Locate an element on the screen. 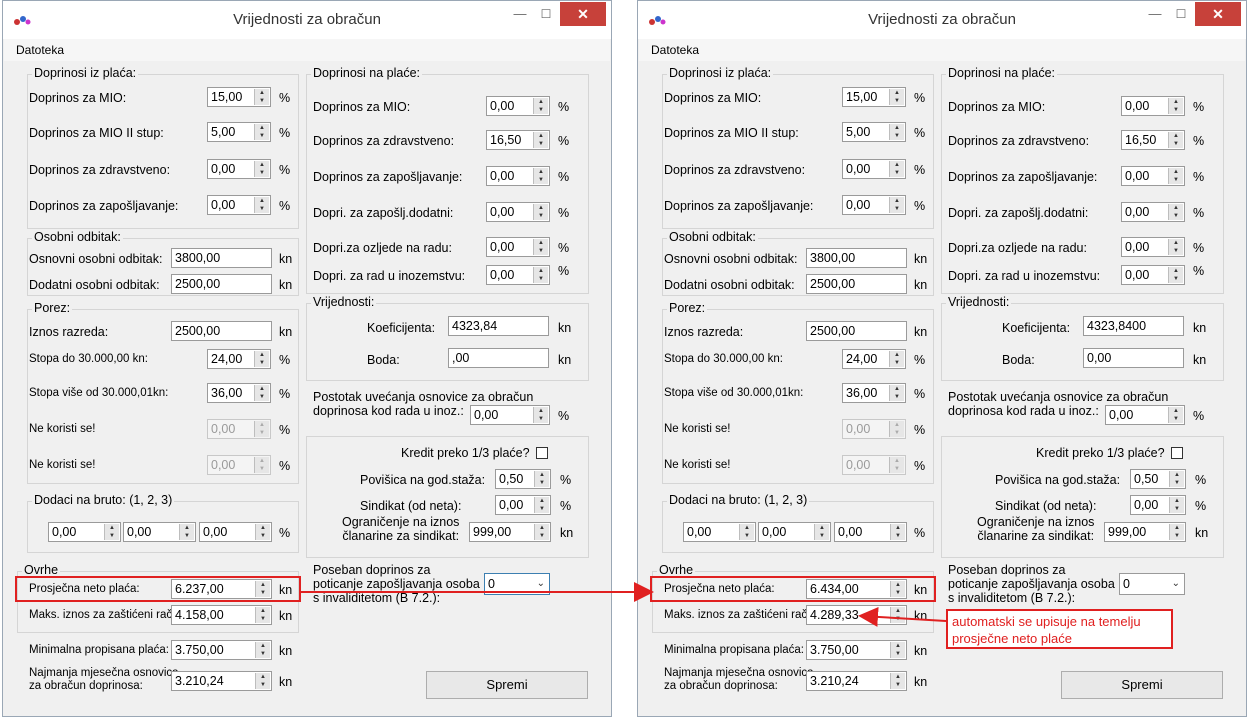  input-porez-1: 36,00 ▲ ▼ is located at coordinates (239, 393).